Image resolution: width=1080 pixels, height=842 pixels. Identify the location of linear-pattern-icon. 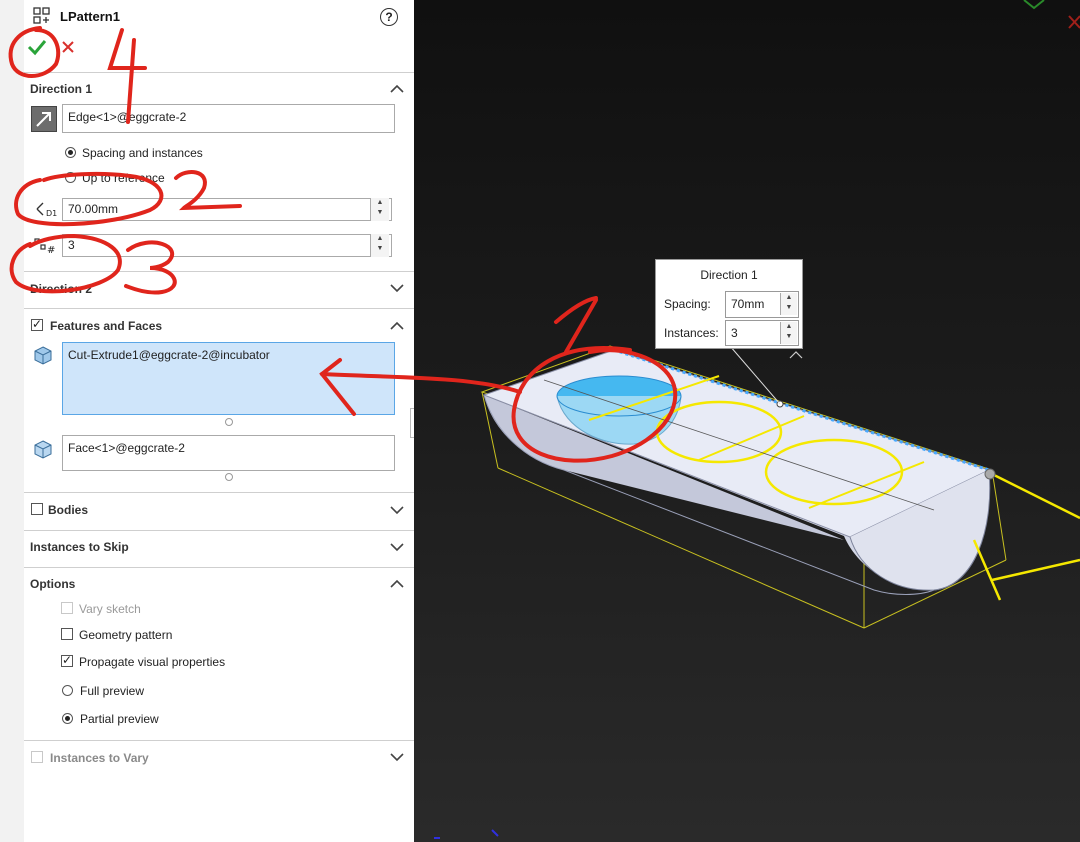
(41, 15).